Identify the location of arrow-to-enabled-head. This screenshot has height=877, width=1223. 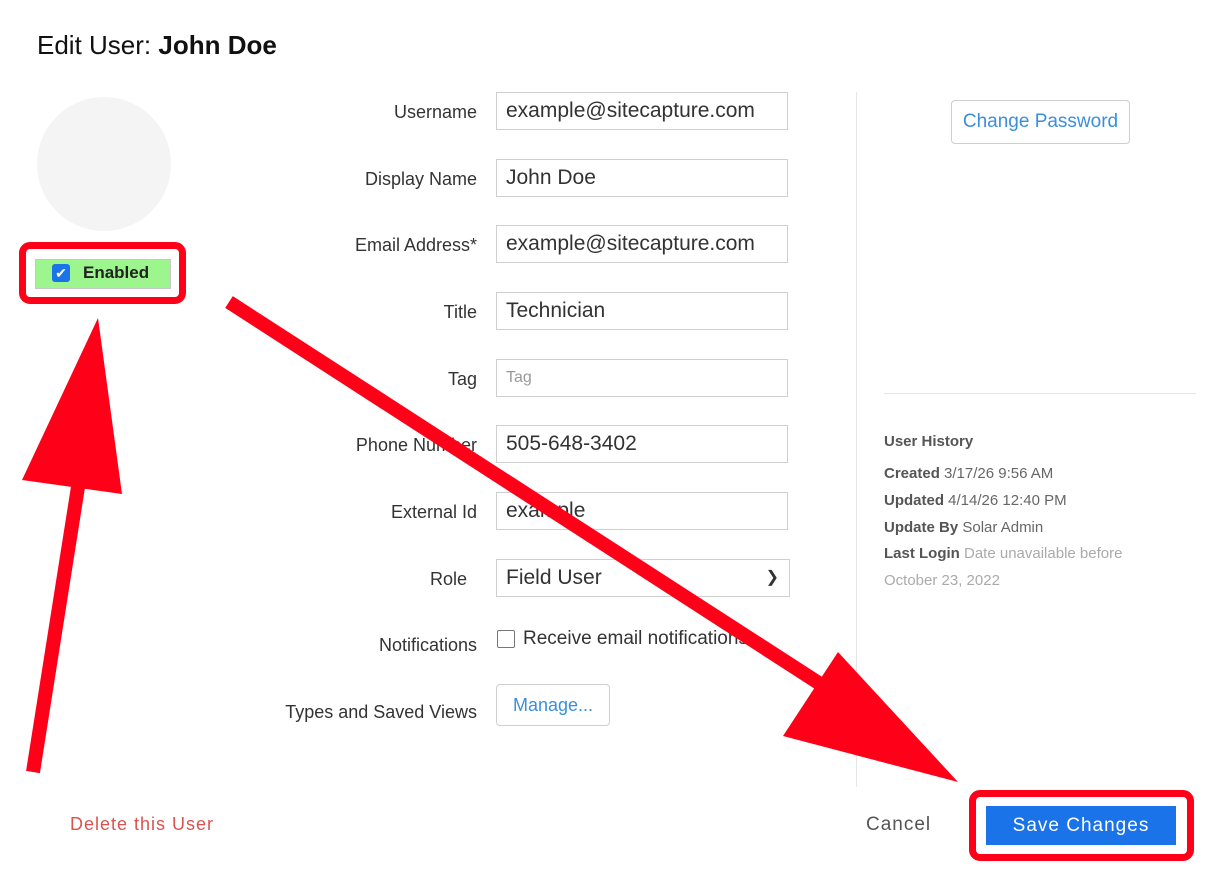
(72, 406).